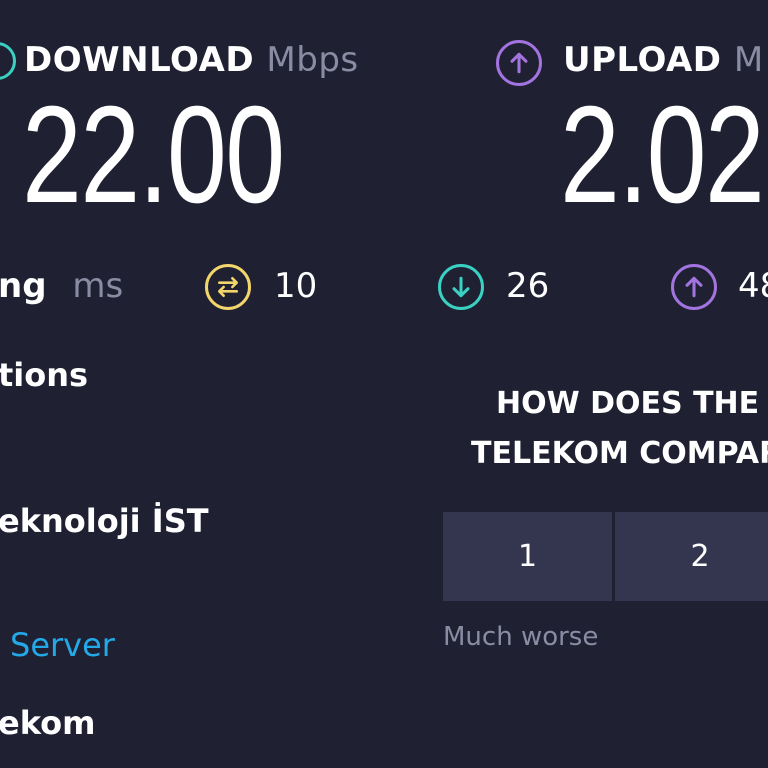  Describe the element at coordinates (662, 155) in the screenshot. I see `upload-value: 2.02` at that location.